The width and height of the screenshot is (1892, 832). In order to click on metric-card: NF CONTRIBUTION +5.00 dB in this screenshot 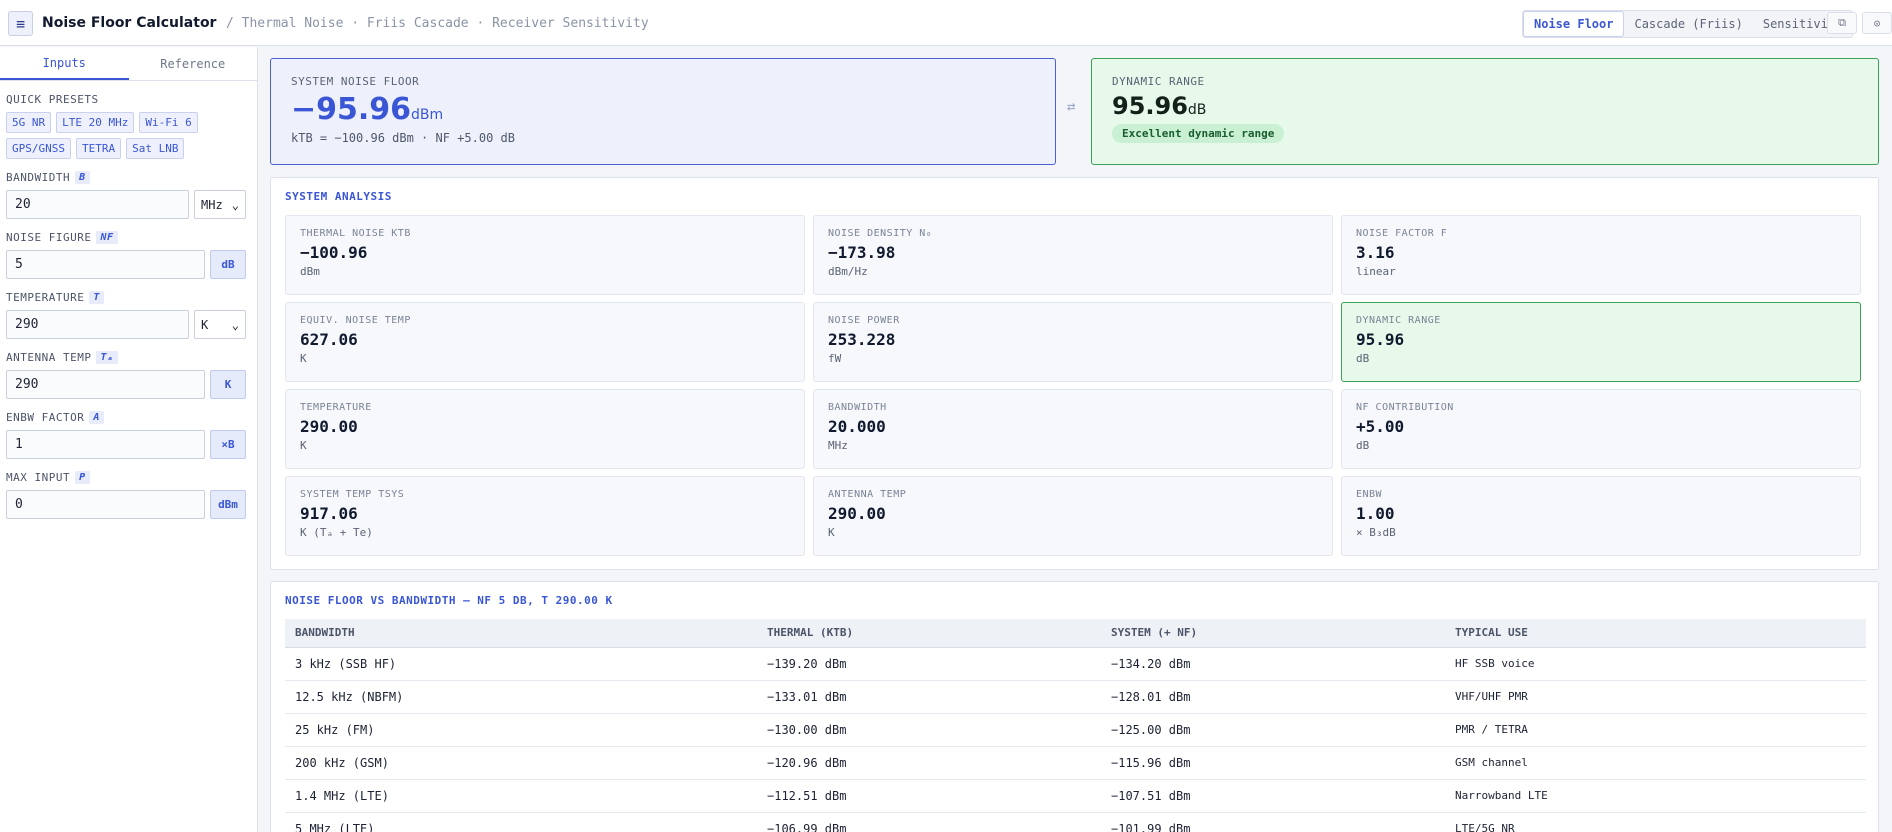, I will do `click(1601, 429)`.